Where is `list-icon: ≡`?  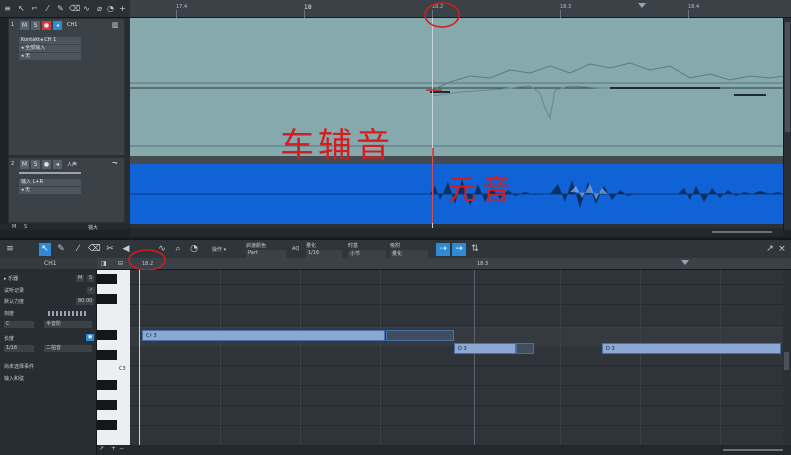
list-icon: ≡ is located at coordinates (7, 9).